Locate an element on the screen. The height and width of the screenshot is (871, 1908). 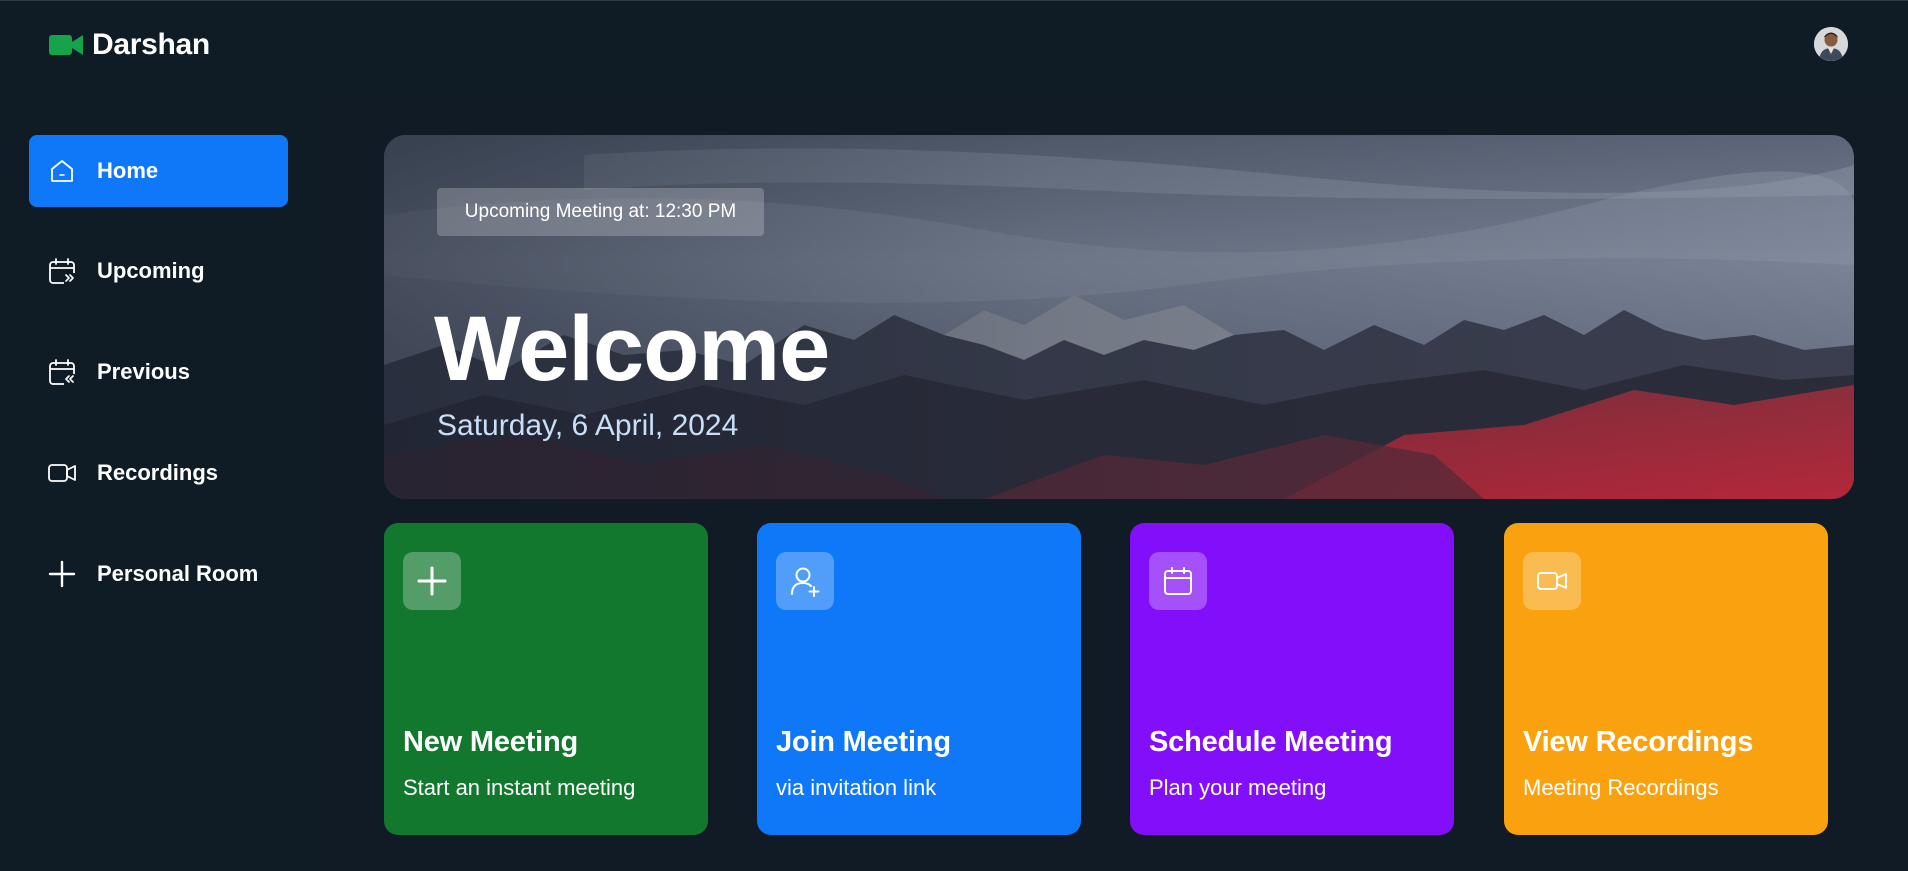
top-navbar: Darshan is located at coordinates (954, 42).